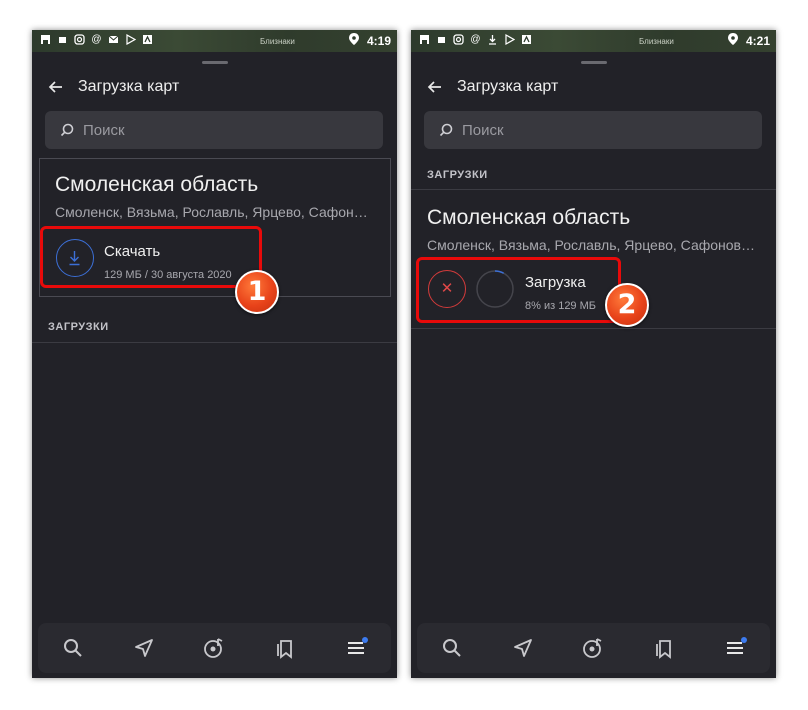  Describe the element at coordinates (492, 39) in the screenshot. I see `download-status-icon` at that location.